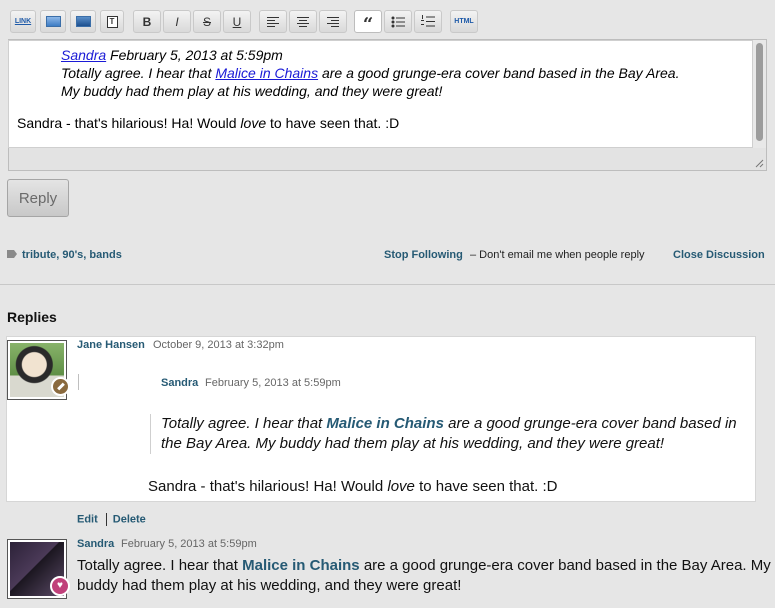 The width and height of the screenshot is (775, 608). I want to click on align-right-icon, so click(333, 21).